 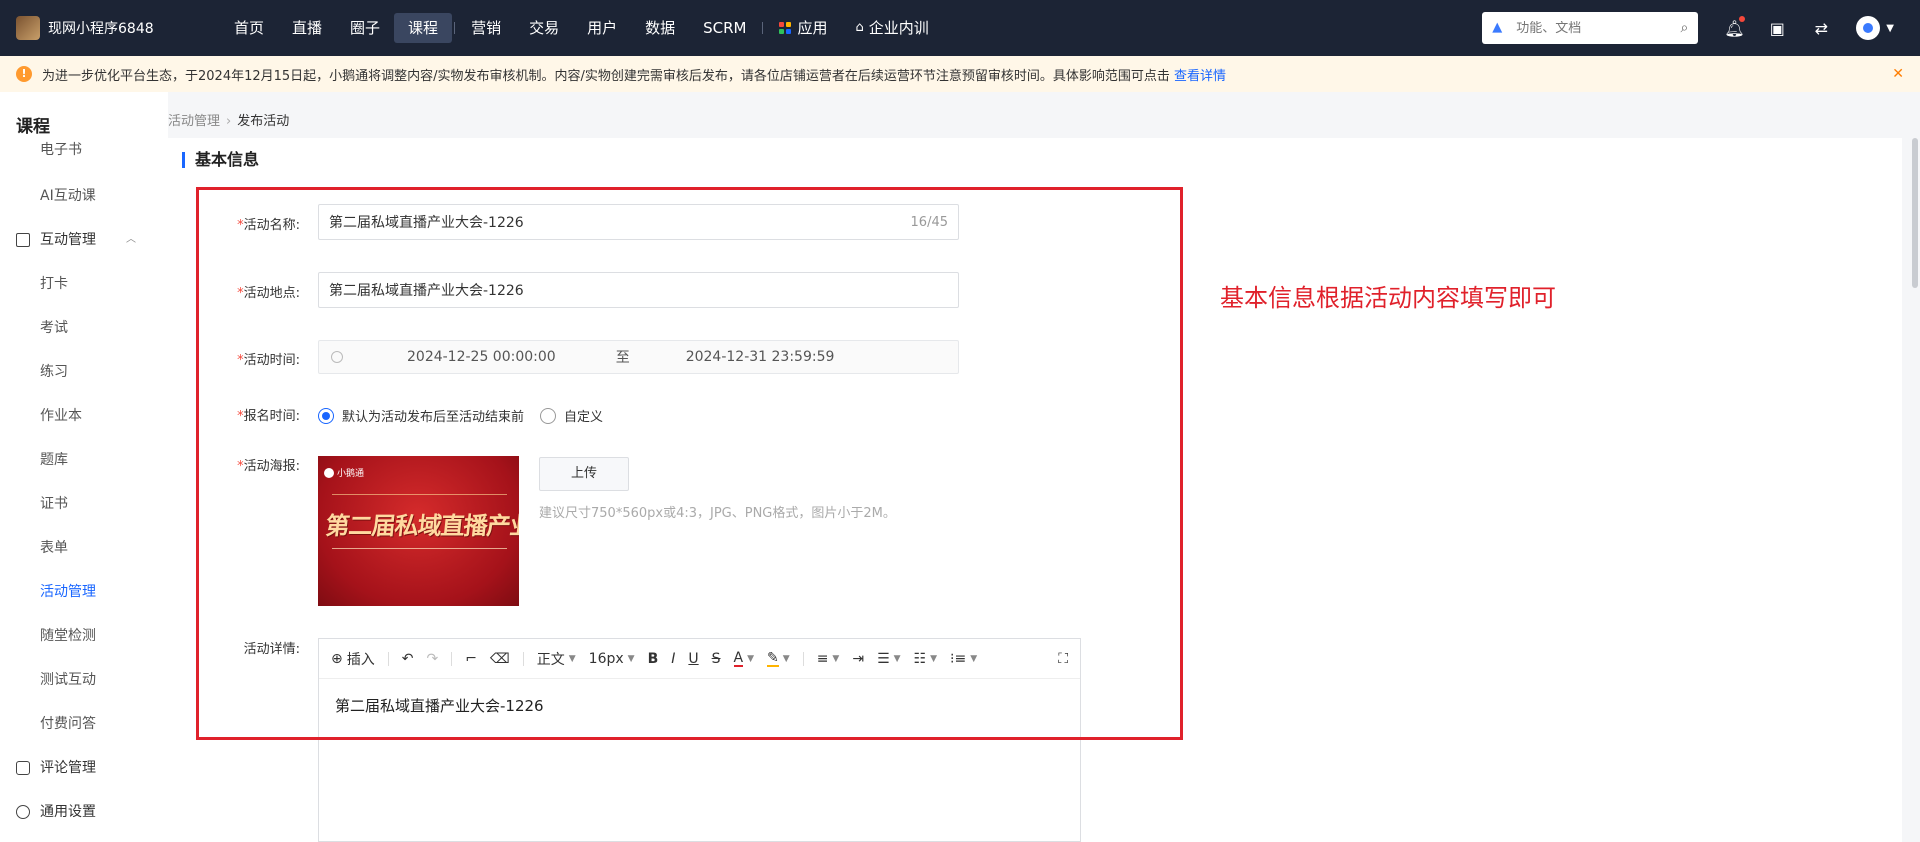 What do you see at coordinates (101, 29) in the screenshot?
I see `app-name: 现网小程序6848` at bounding box center [101, 29].